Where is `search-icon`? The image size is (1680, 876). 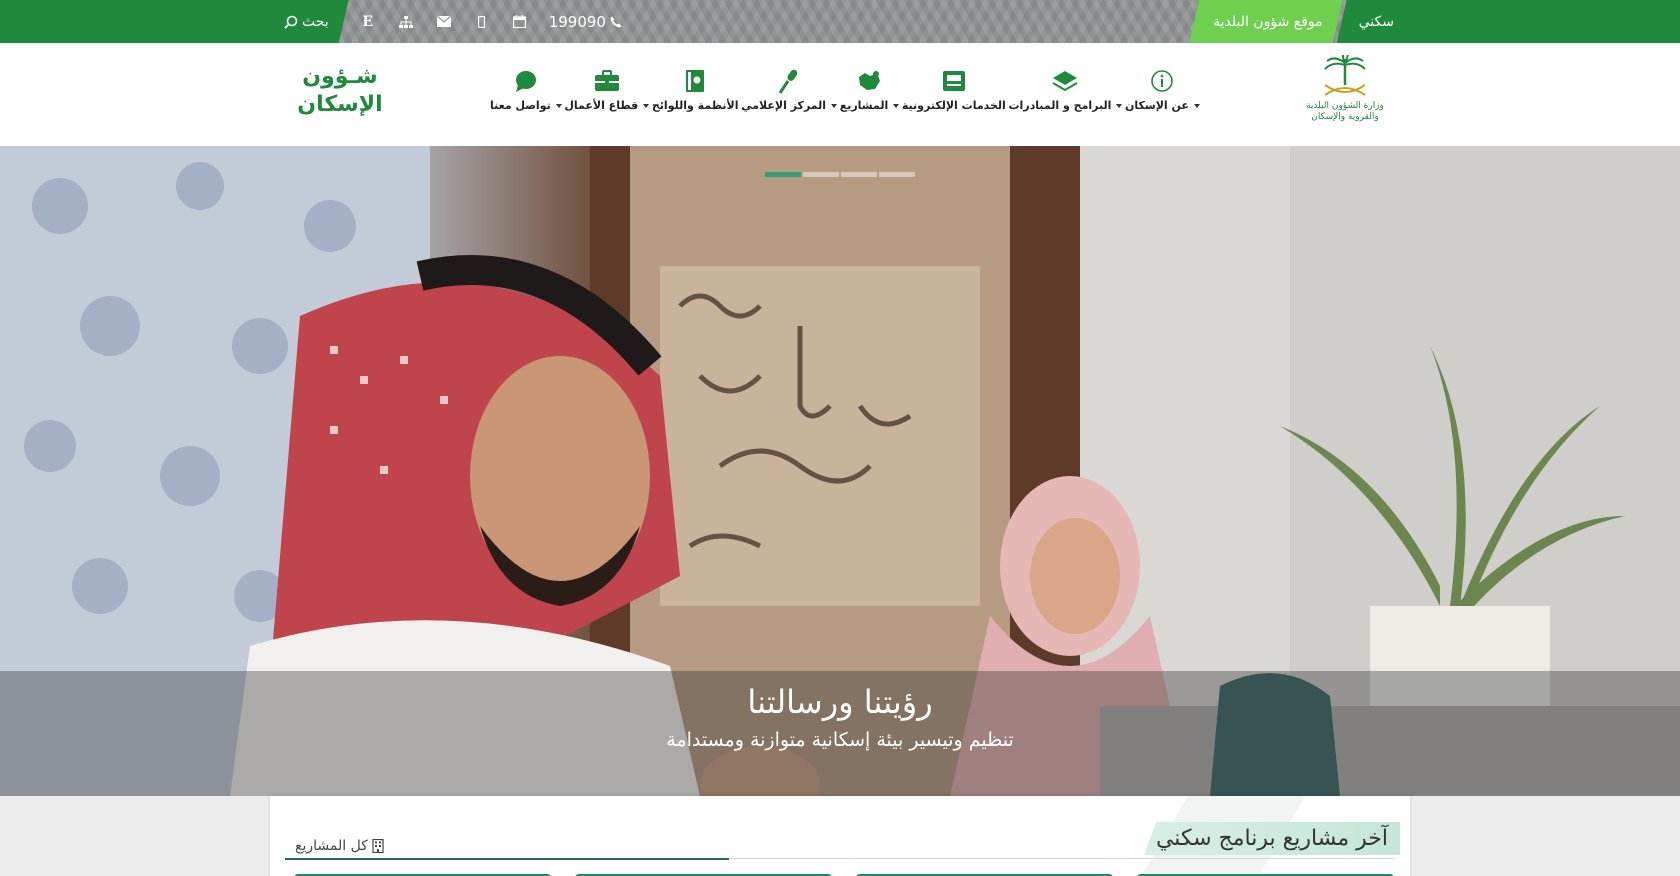 search-icon is located at coordinates (291, 22).